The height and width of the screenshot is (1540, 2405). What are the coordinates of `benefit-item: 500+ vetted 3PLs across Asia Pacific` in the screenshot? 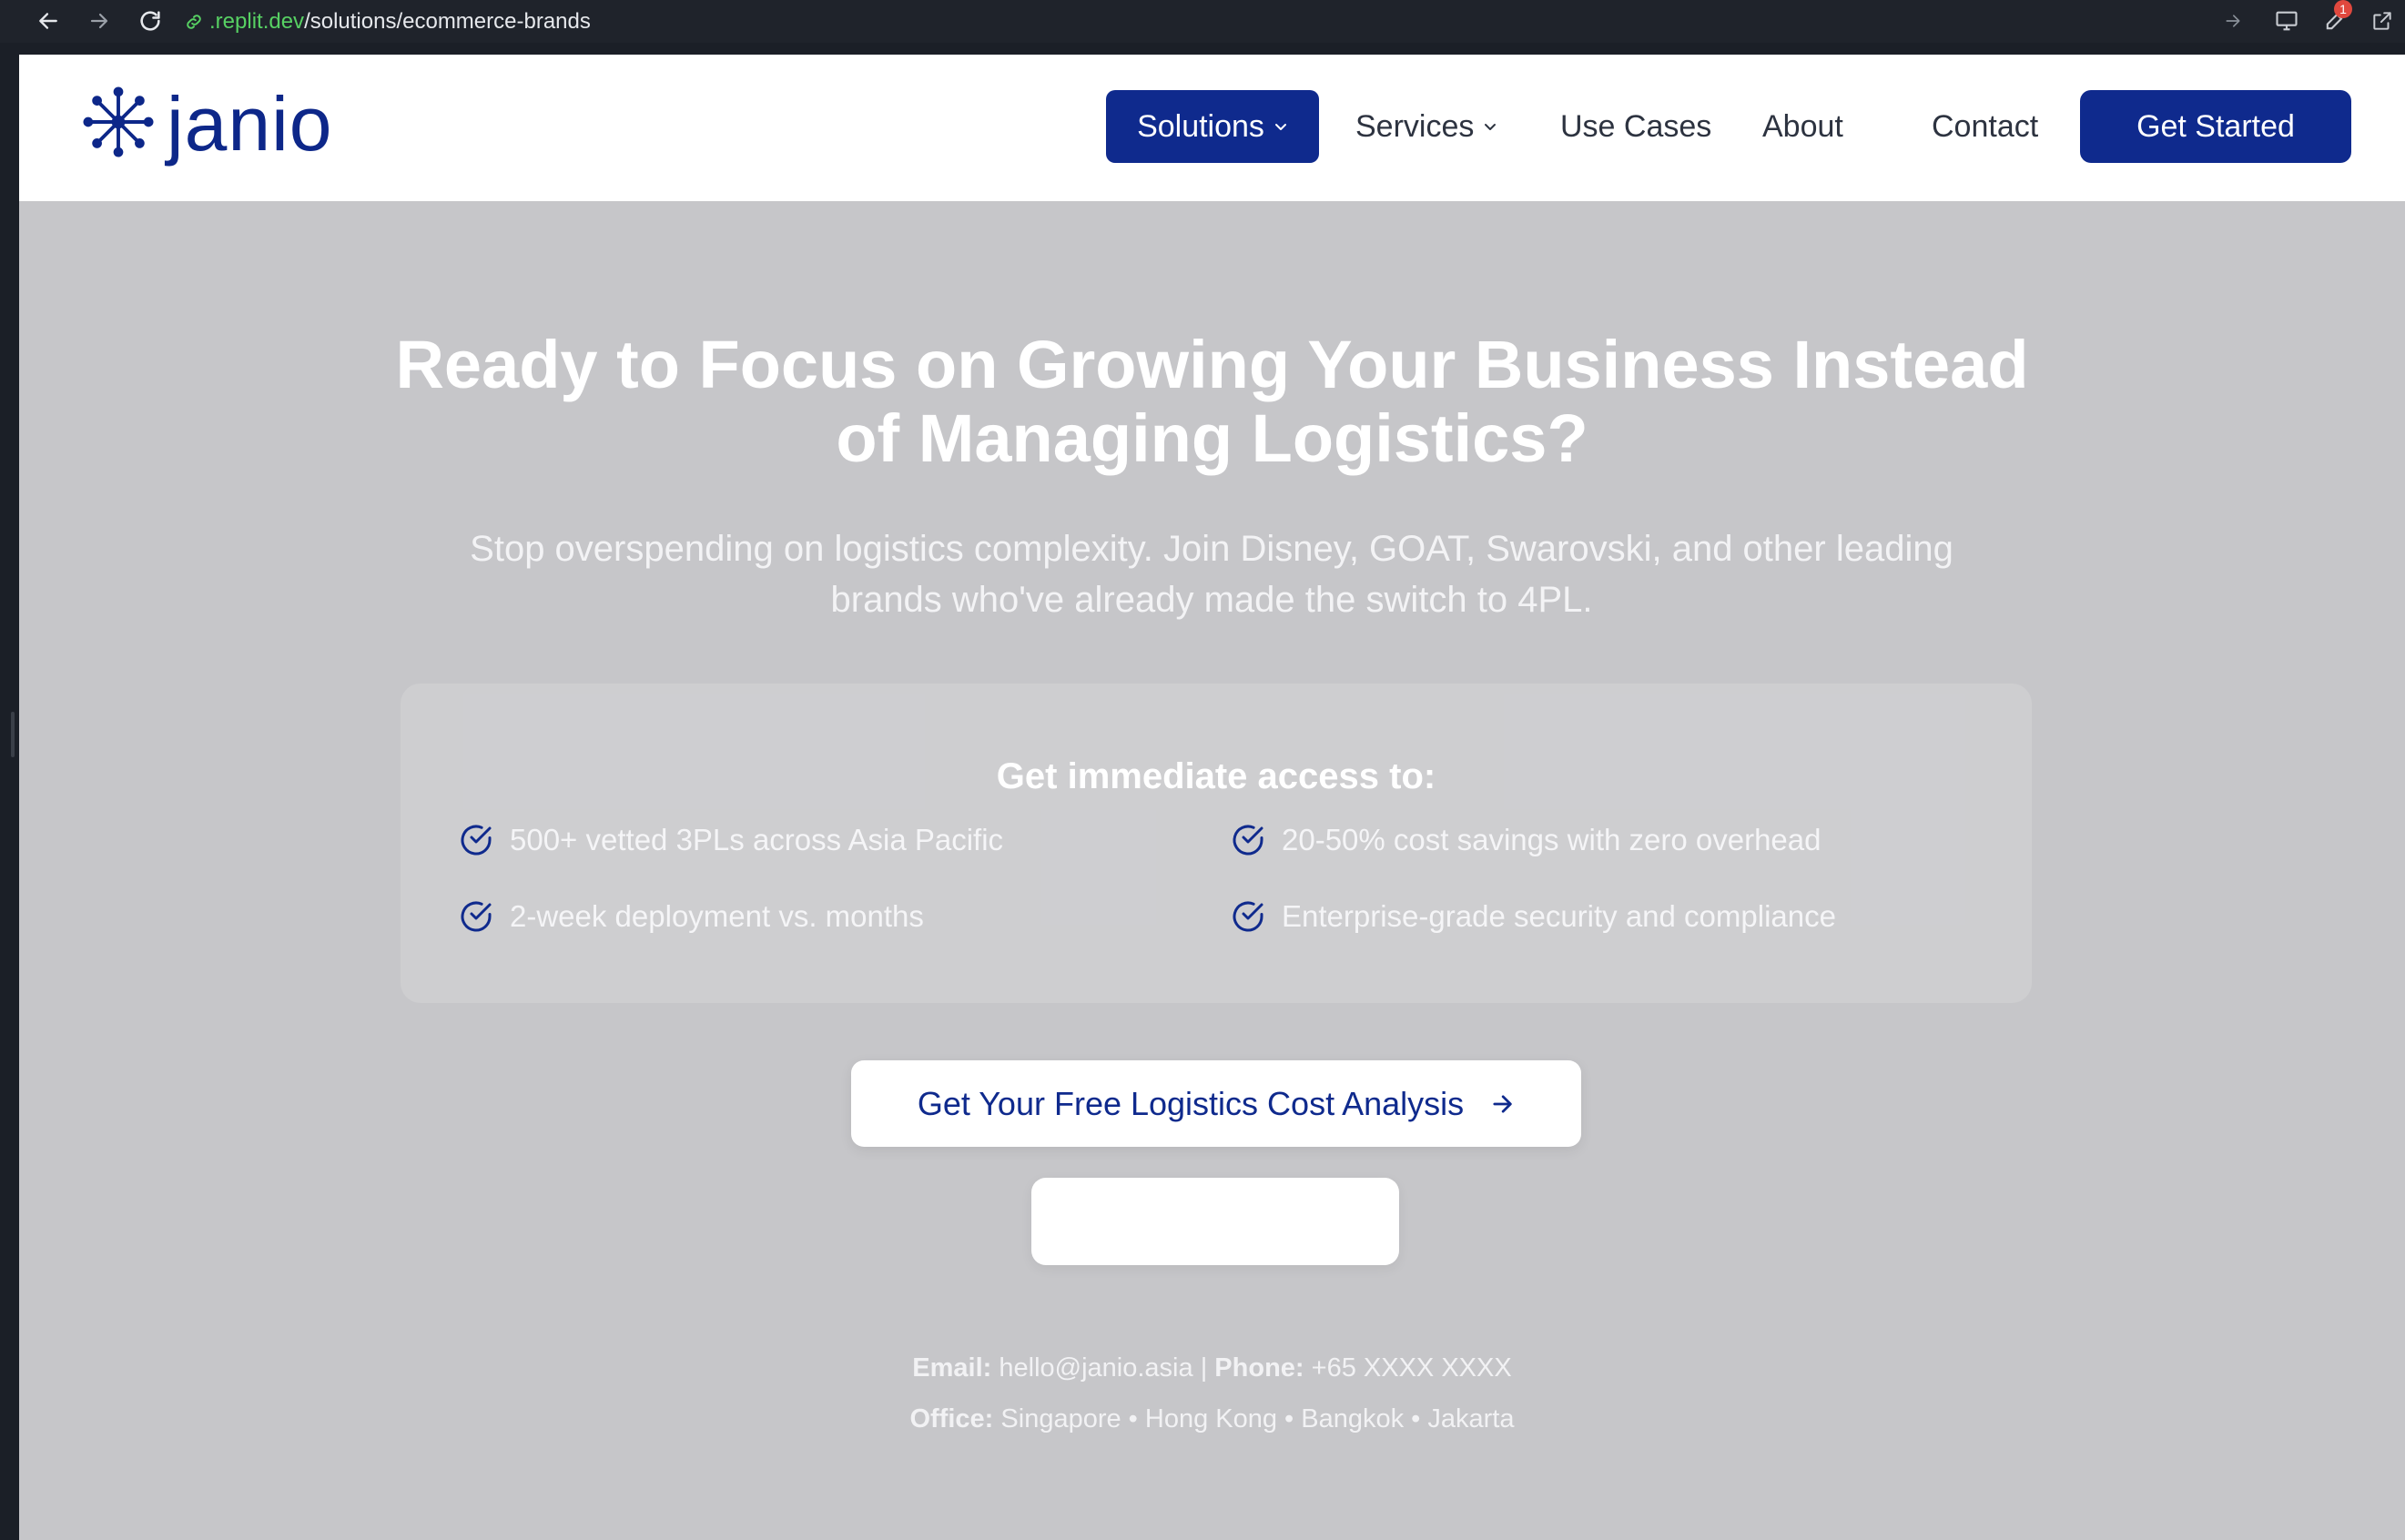 It's located at (730, 840).